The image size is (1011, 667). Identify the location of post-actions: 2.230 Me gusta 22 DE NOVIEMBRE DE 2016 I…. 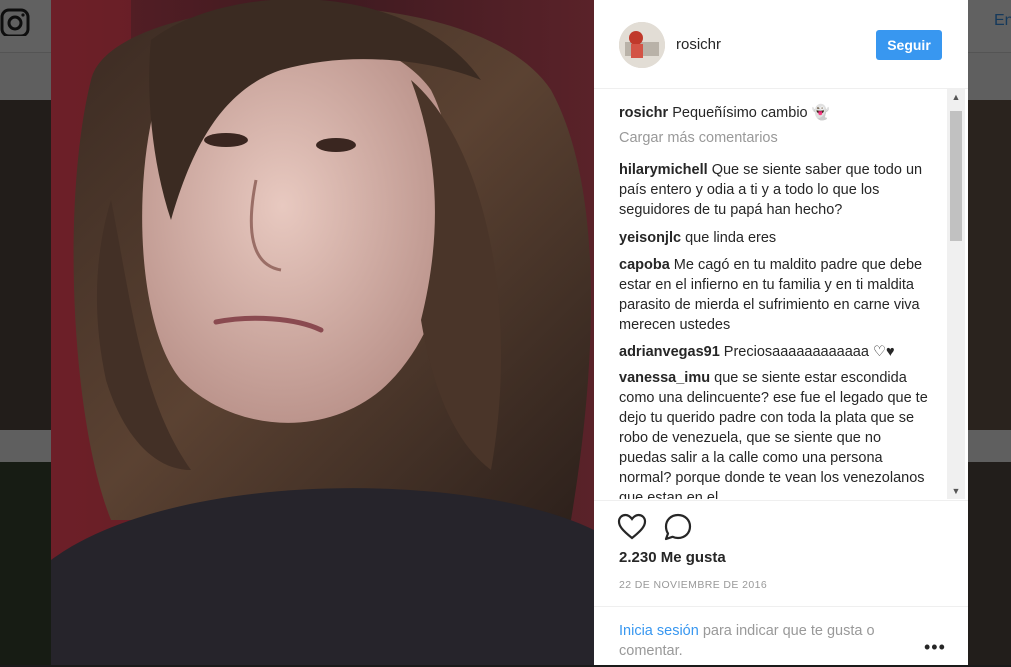
(781, 583).